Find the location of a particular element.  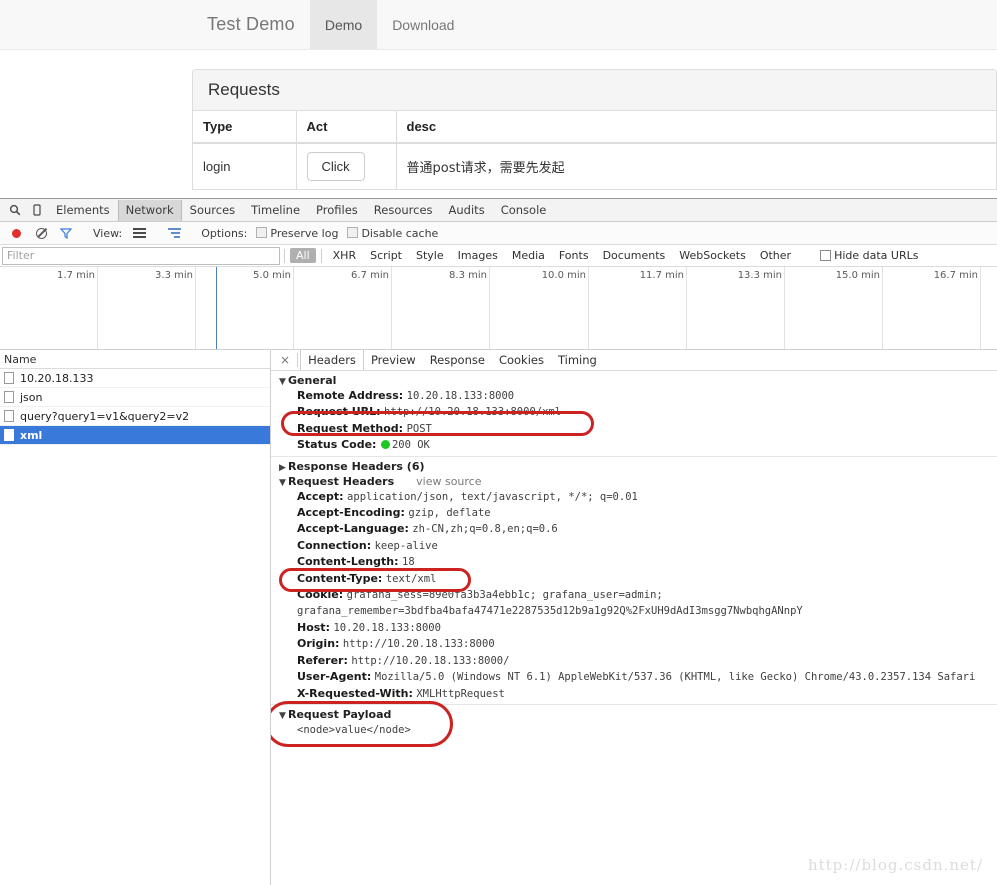

devtools-tab-sources: Sources is located at coordinates (213, 210).